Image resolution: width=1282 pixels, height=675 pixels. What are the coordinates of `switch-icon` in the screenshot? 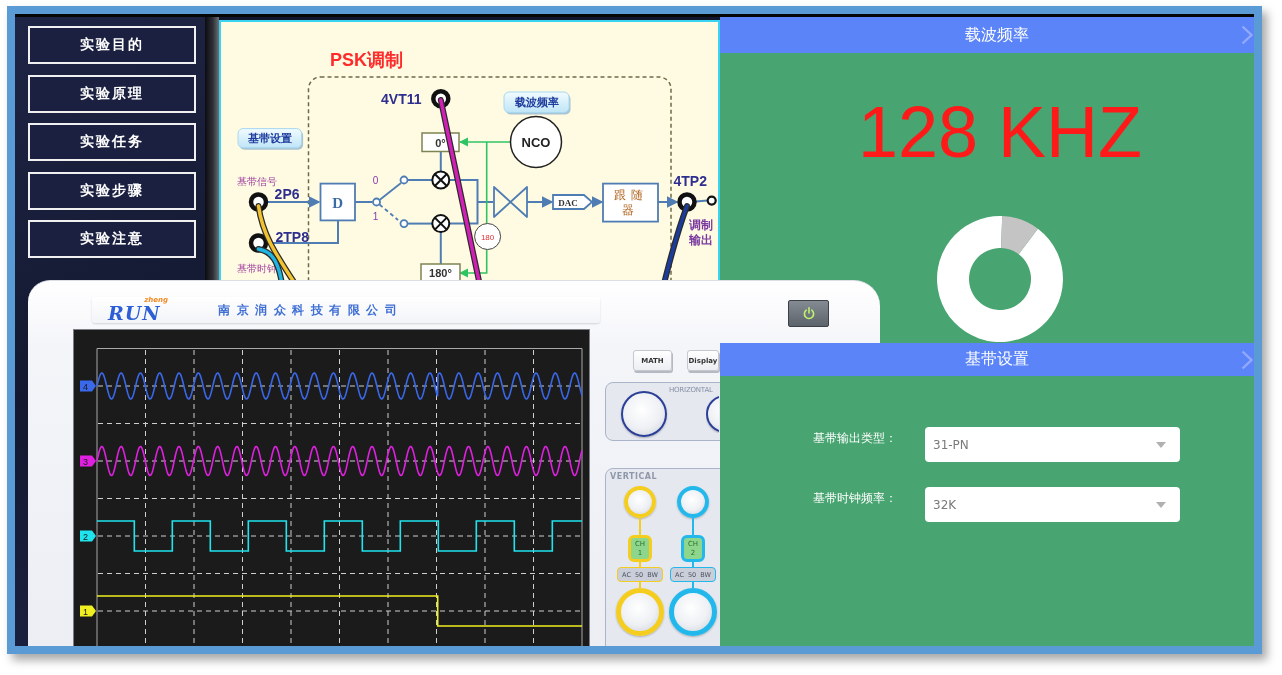 It's located at (390, 201).